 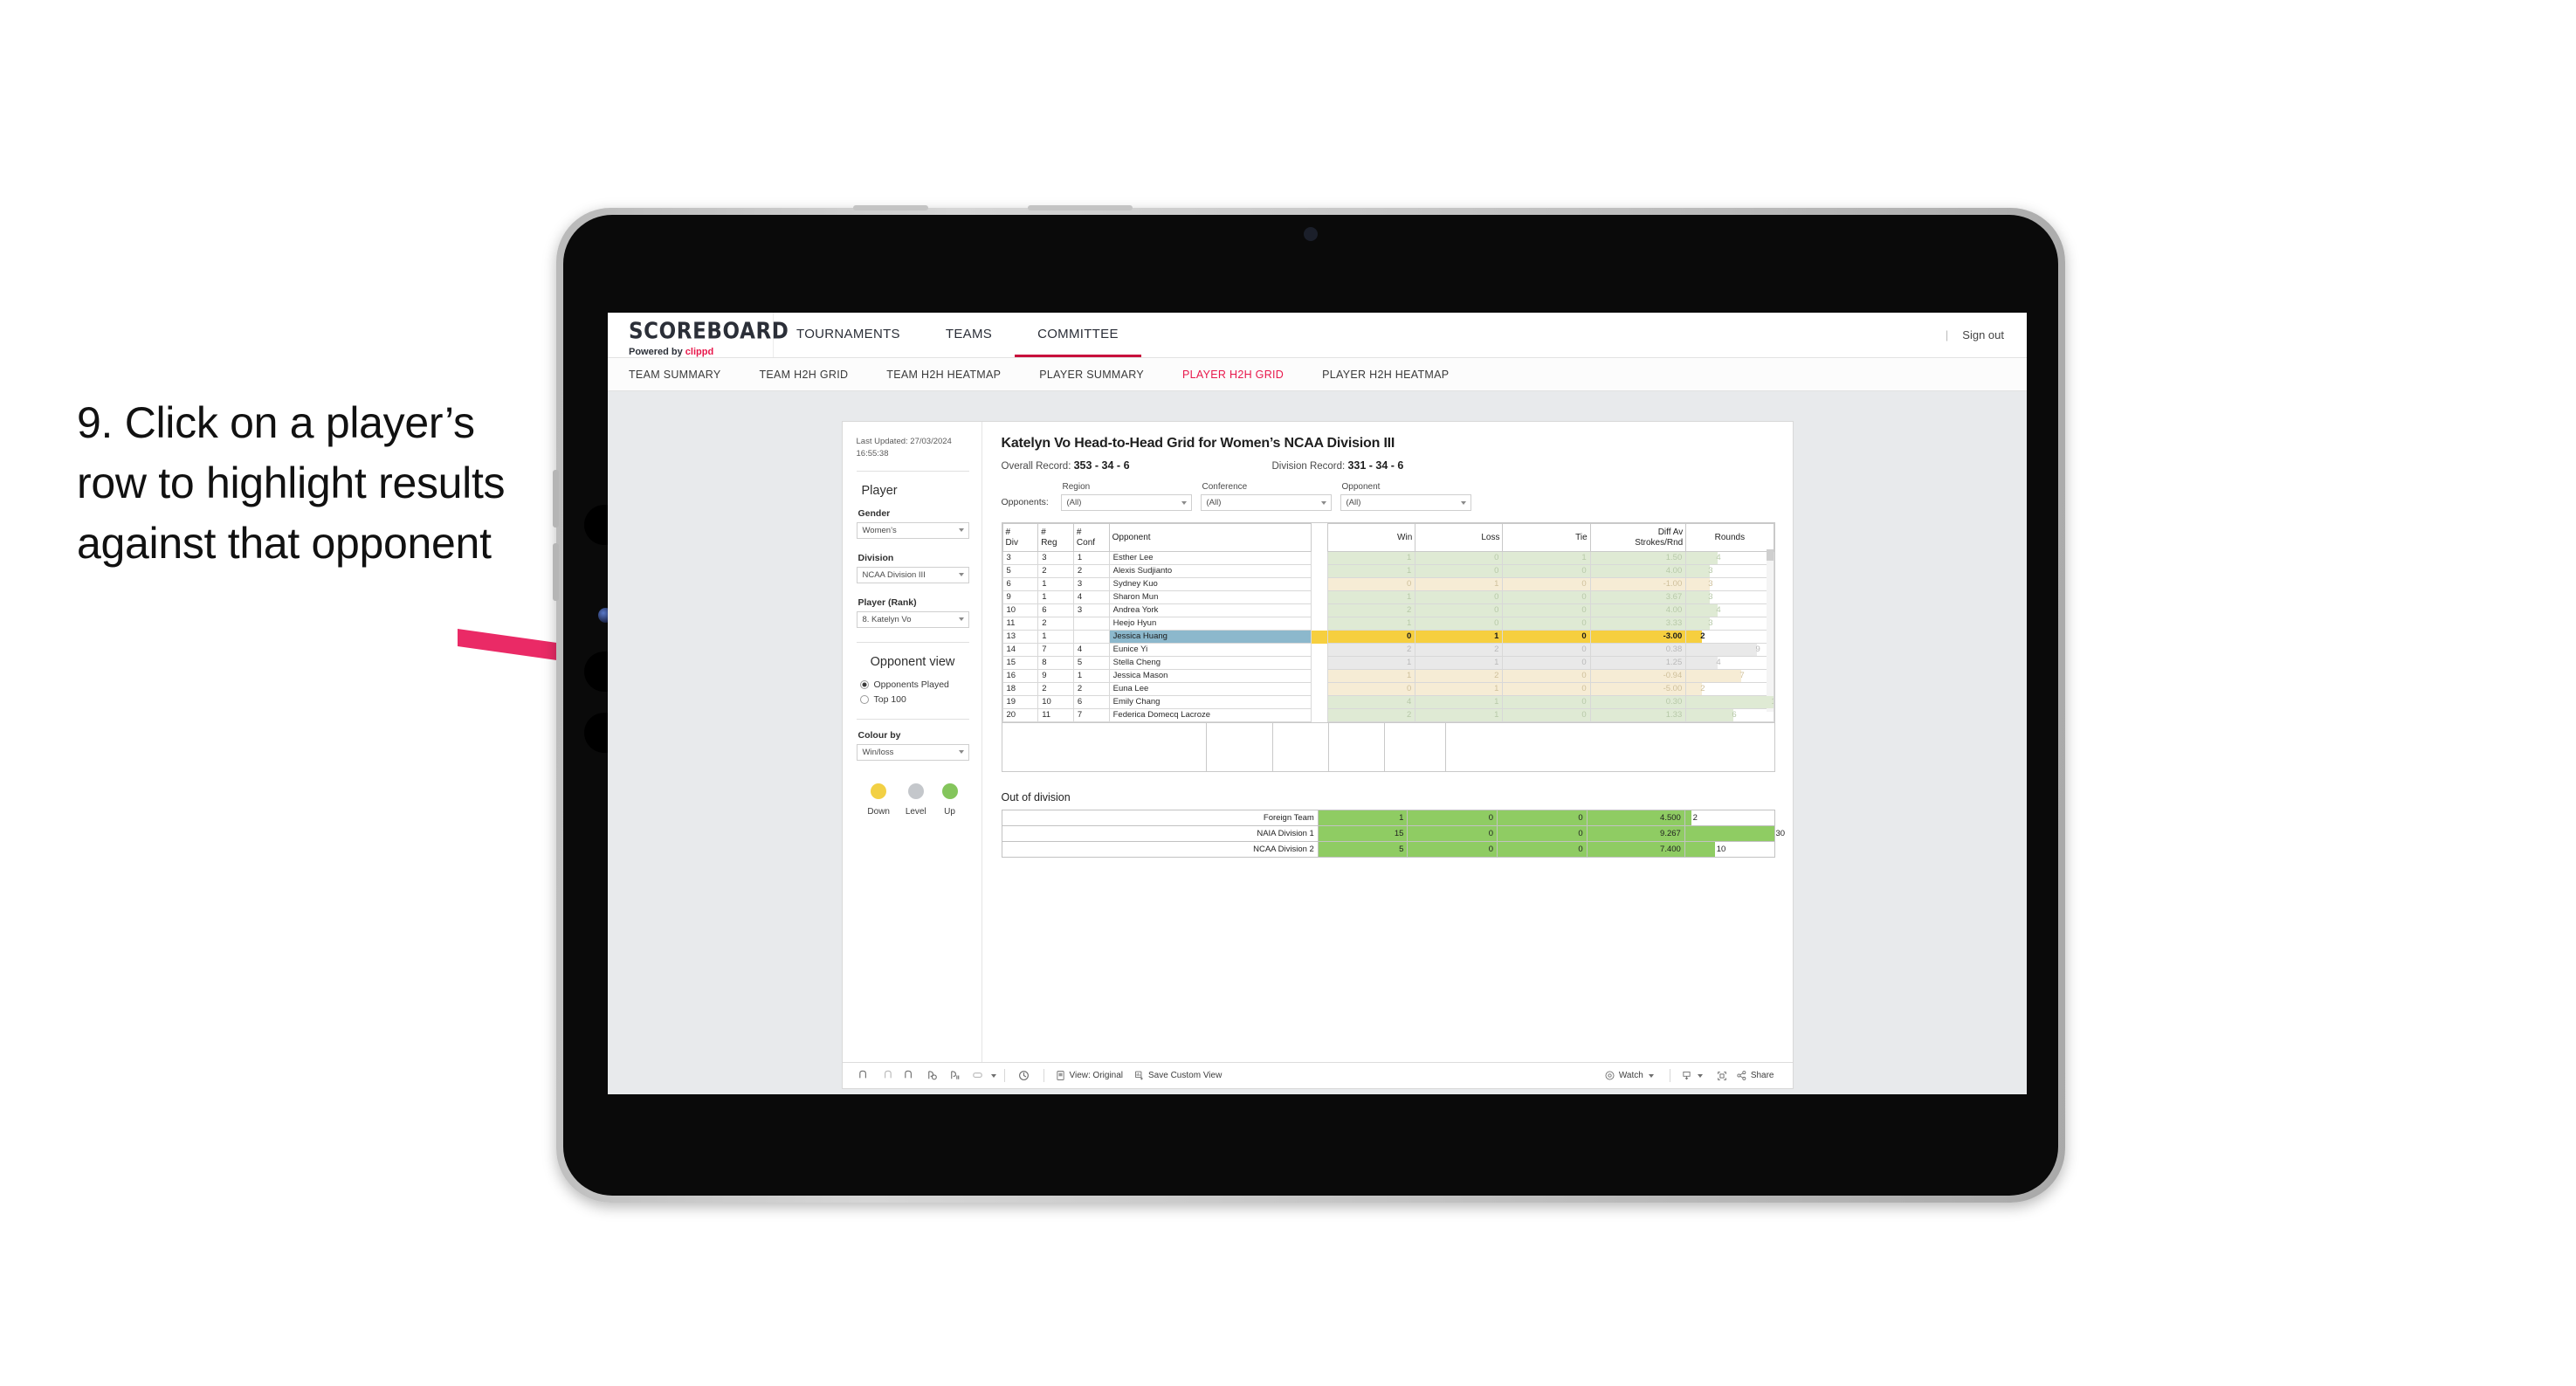 What do you see at coordinates (1722, 1076) in the screenshot?
I see `fullscreen-icon` at bounding box center [1722, 1076].